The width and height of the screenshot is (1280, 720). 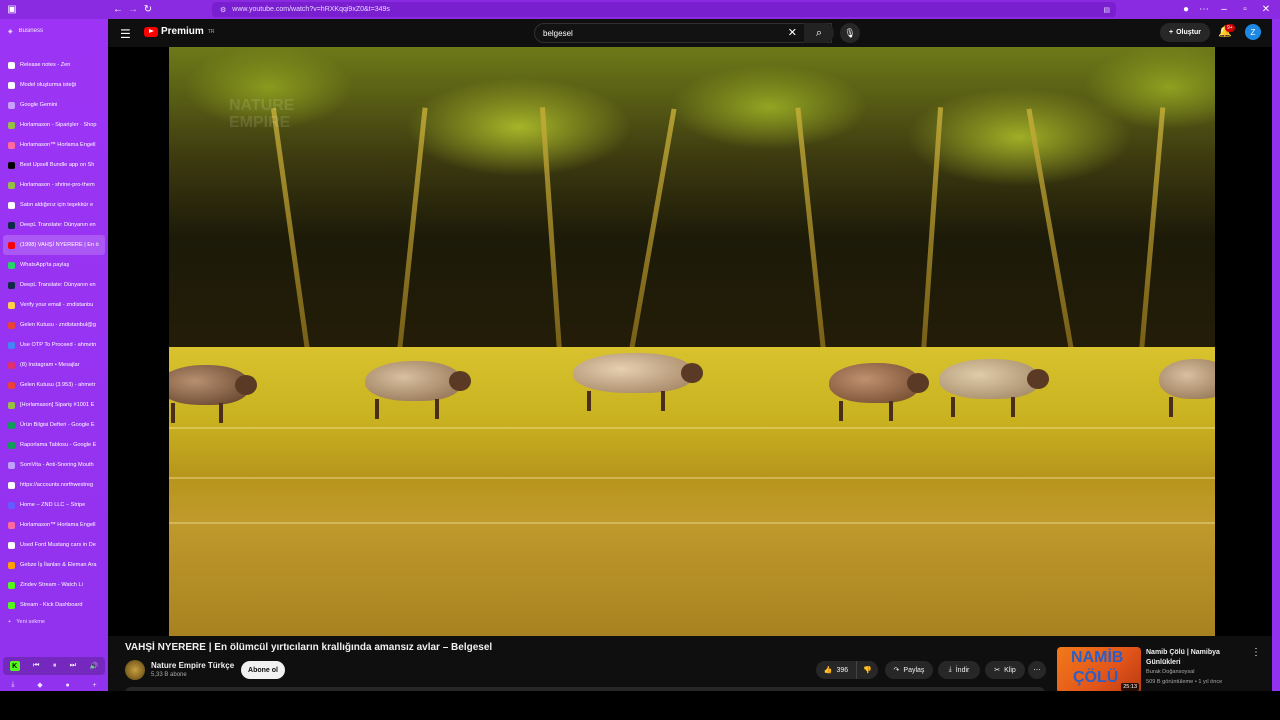 What do you see at coordinates (918, 383) in the screenshot?
I see `buffalo-head` at bounding box center [918, 383].